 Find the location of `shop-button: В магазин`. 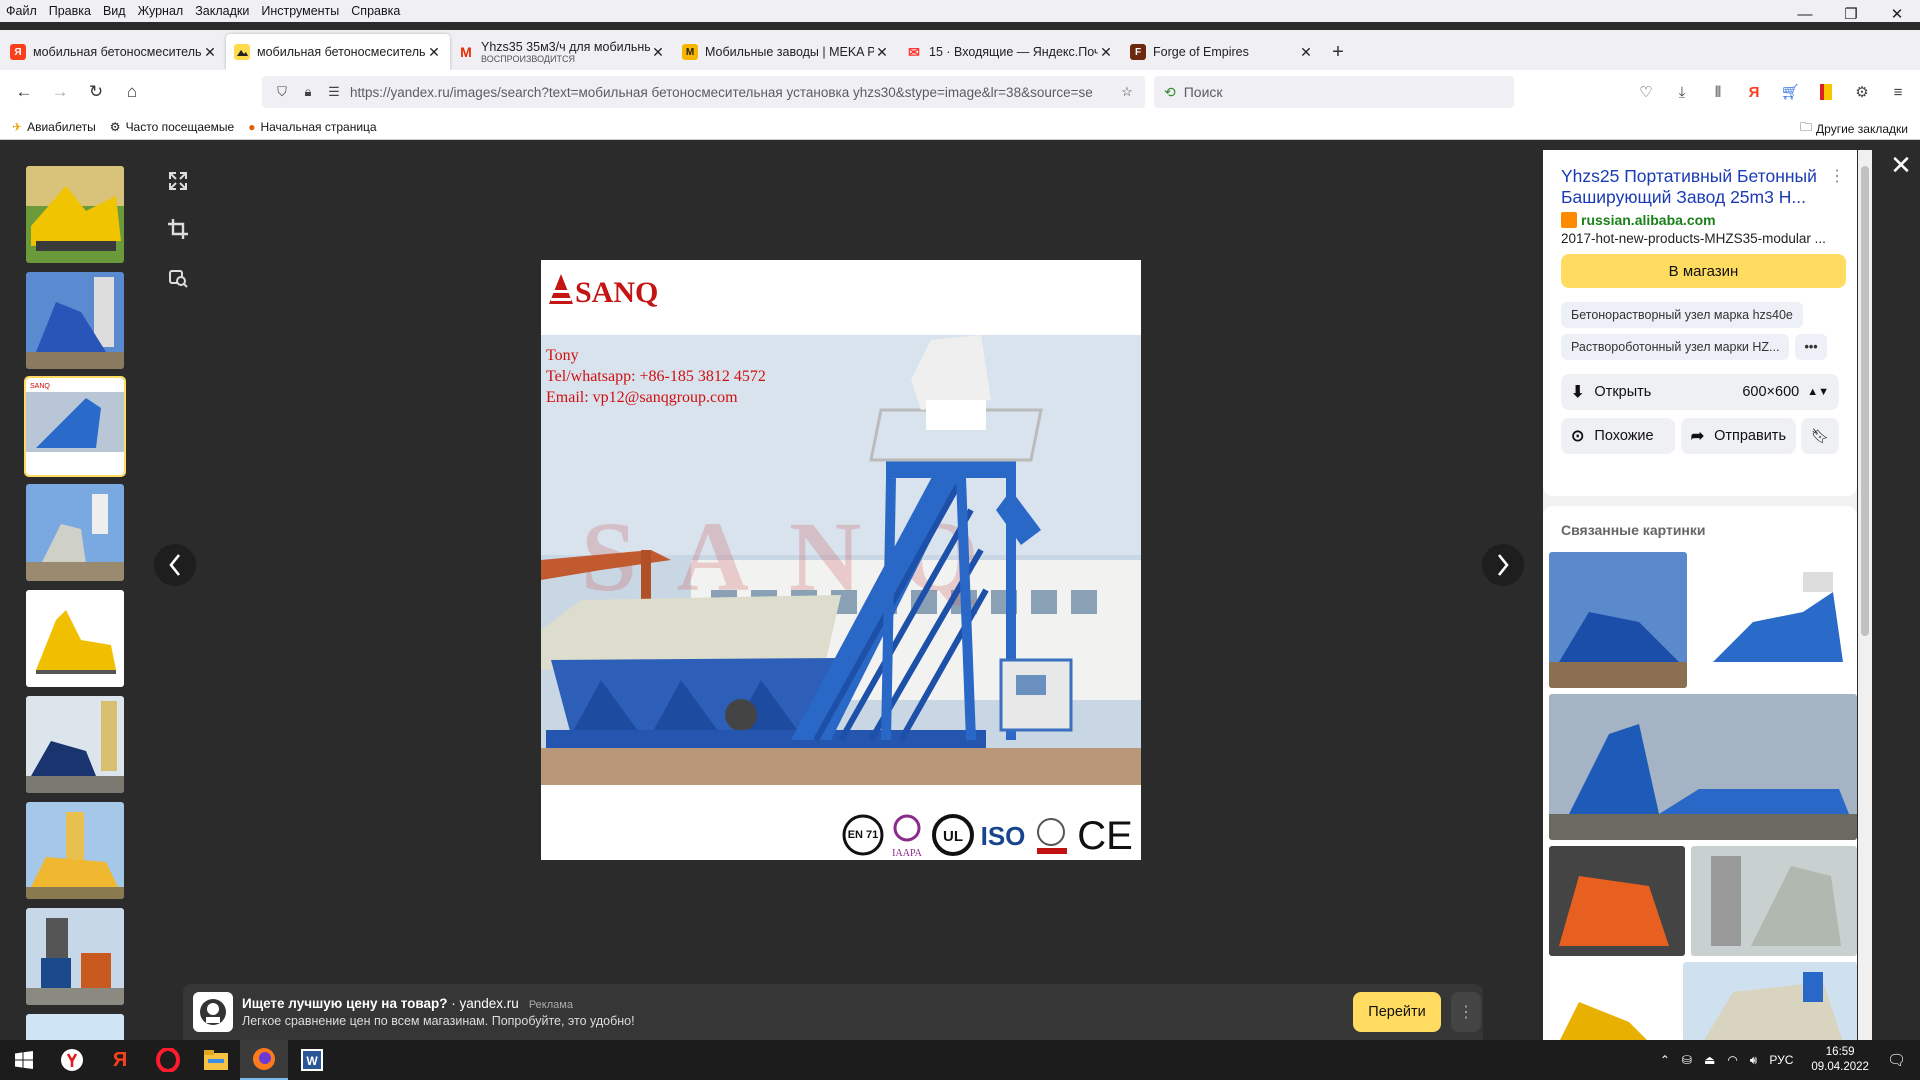

shop-button: В магазин is located at coordinates (1703, 271).